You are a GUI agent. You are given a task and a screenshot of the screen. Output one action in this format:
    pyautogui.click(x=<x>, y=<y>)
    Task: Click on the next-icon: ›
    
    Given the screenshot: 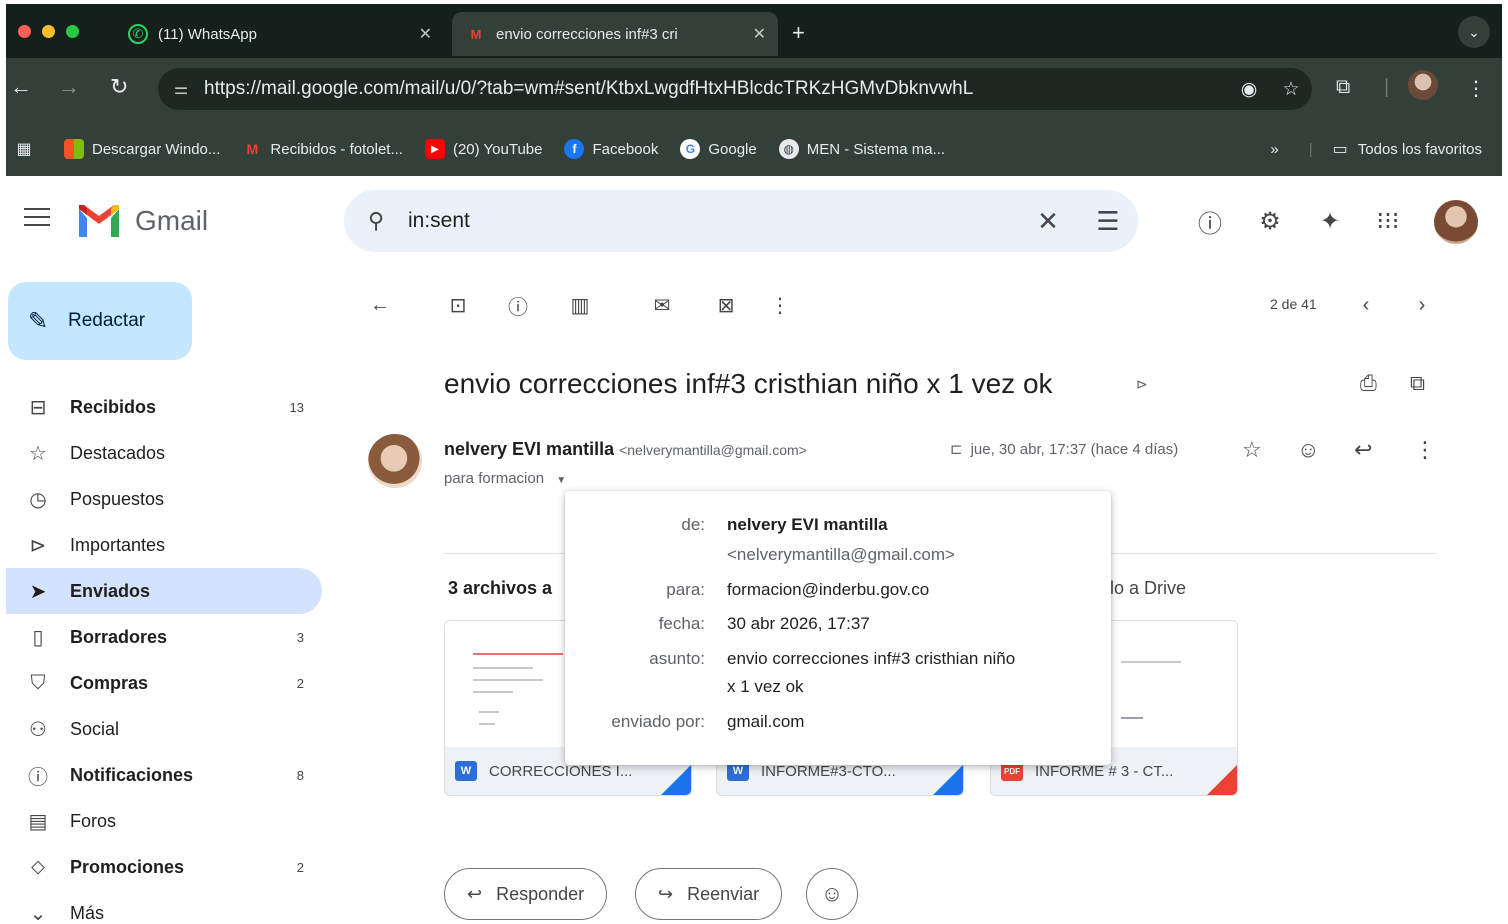 What is the action you would take?
    pyautogui.click(x=1422, y=305)
    